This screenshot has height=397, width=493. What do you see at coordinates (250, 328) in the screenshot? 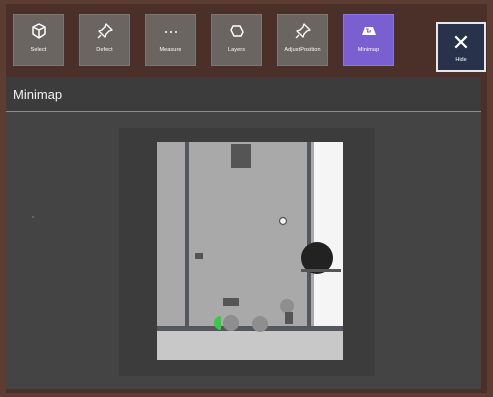
I see `wall-bottom` at bounding box center [250, 328].